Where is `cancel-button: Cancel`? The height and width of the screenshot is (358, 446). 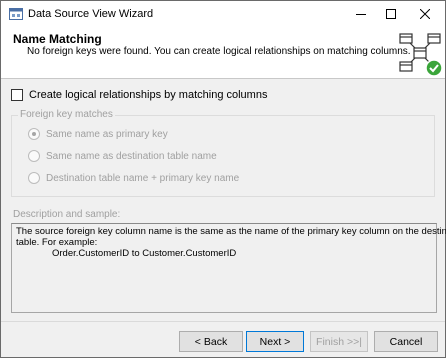 cancel-button: Cancel is located at coordinates (406, 341).